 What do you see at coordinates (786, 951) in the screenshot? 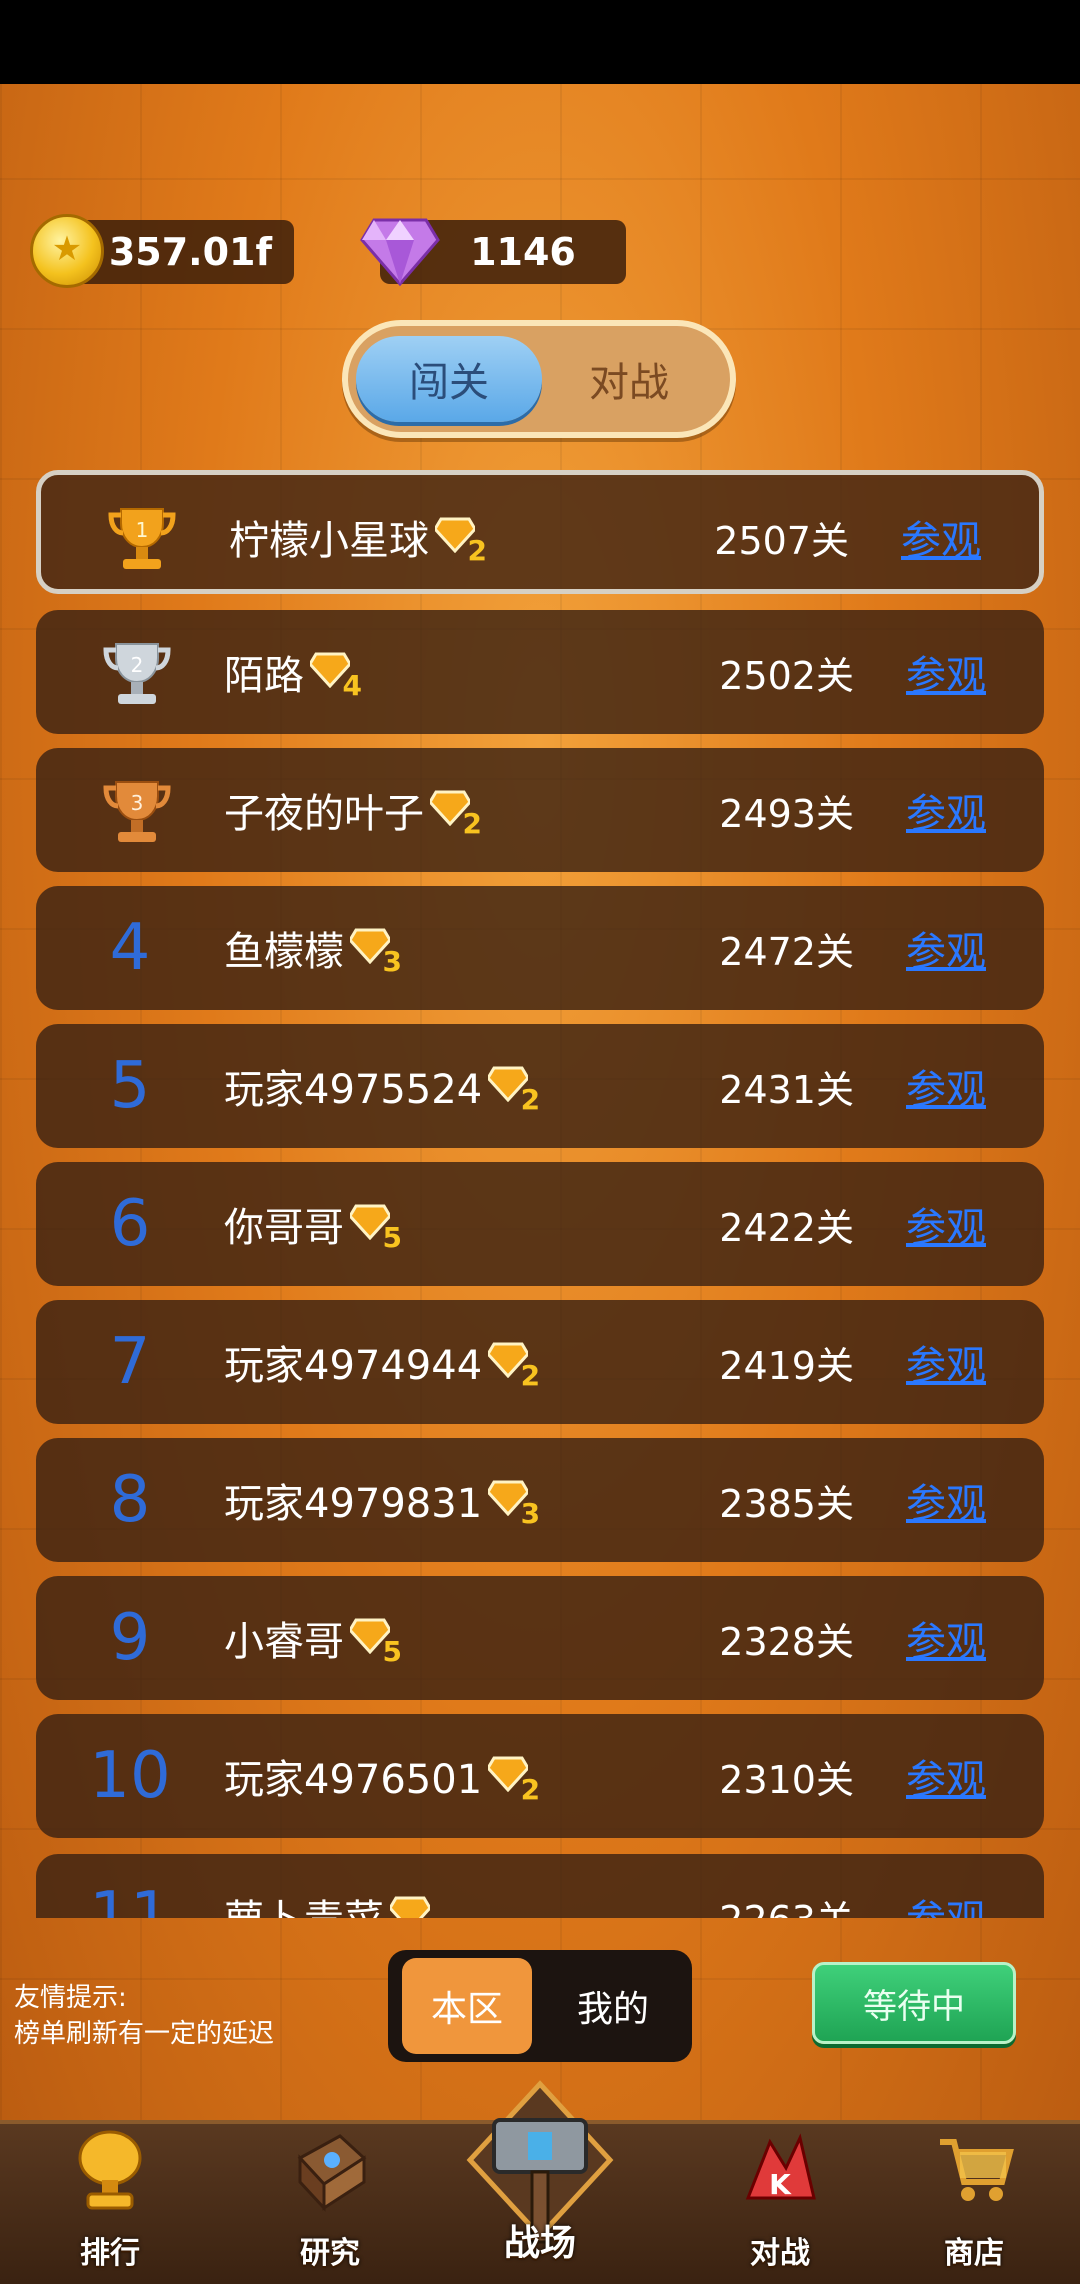
I see `level-count: 2472关` at bounding box center [786, 951].